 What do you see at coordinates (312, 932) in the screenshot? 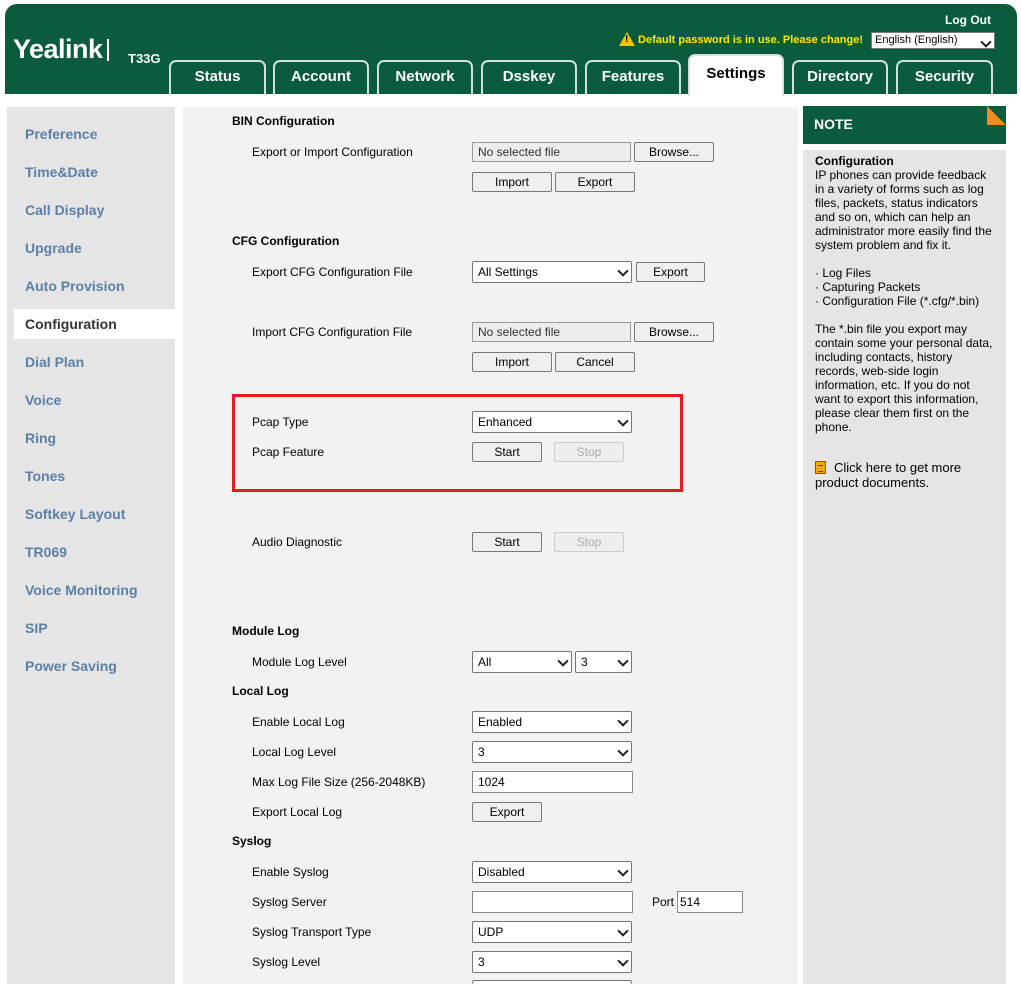
I see `syslog-transport-label: Syslog Transport Type` at bounding box center [312, 932].